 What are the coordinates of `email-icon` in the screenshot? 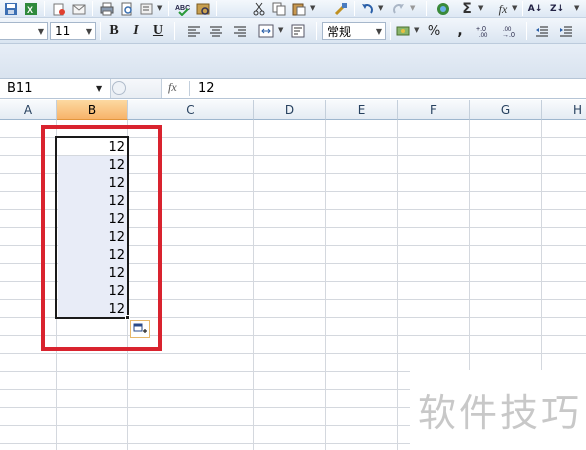 It's located at (79, 9).